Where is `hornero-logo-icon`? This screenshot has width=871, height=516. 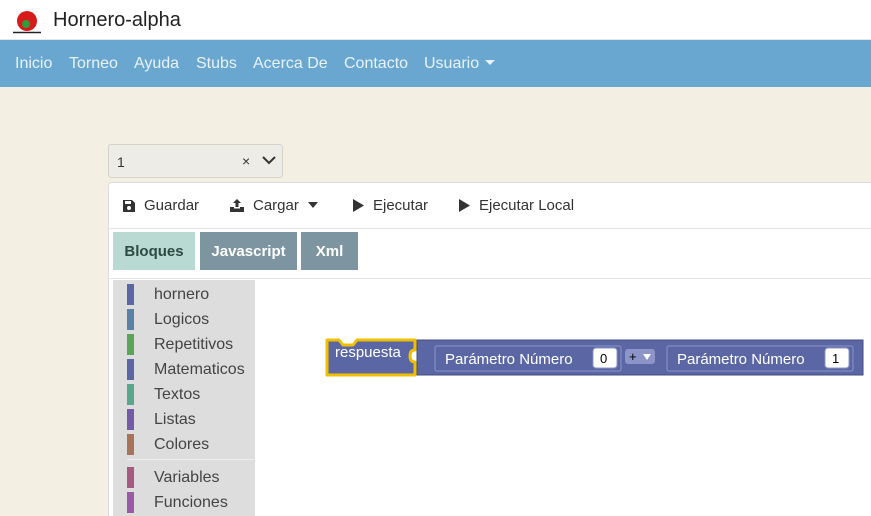
hornero-logo-icon is located at coordinates (27, 22).